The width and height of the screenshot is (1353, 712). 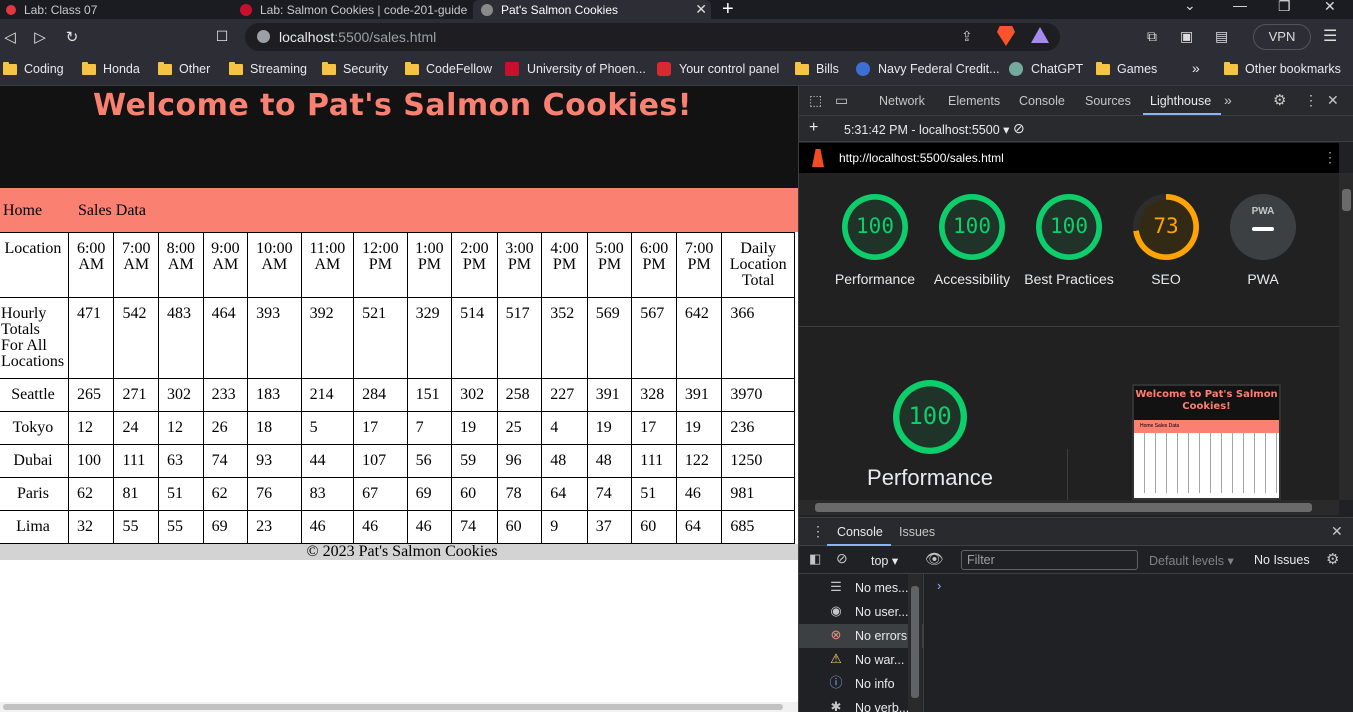 I want to click on new-report-icon: +, so click(x=813, y=128).